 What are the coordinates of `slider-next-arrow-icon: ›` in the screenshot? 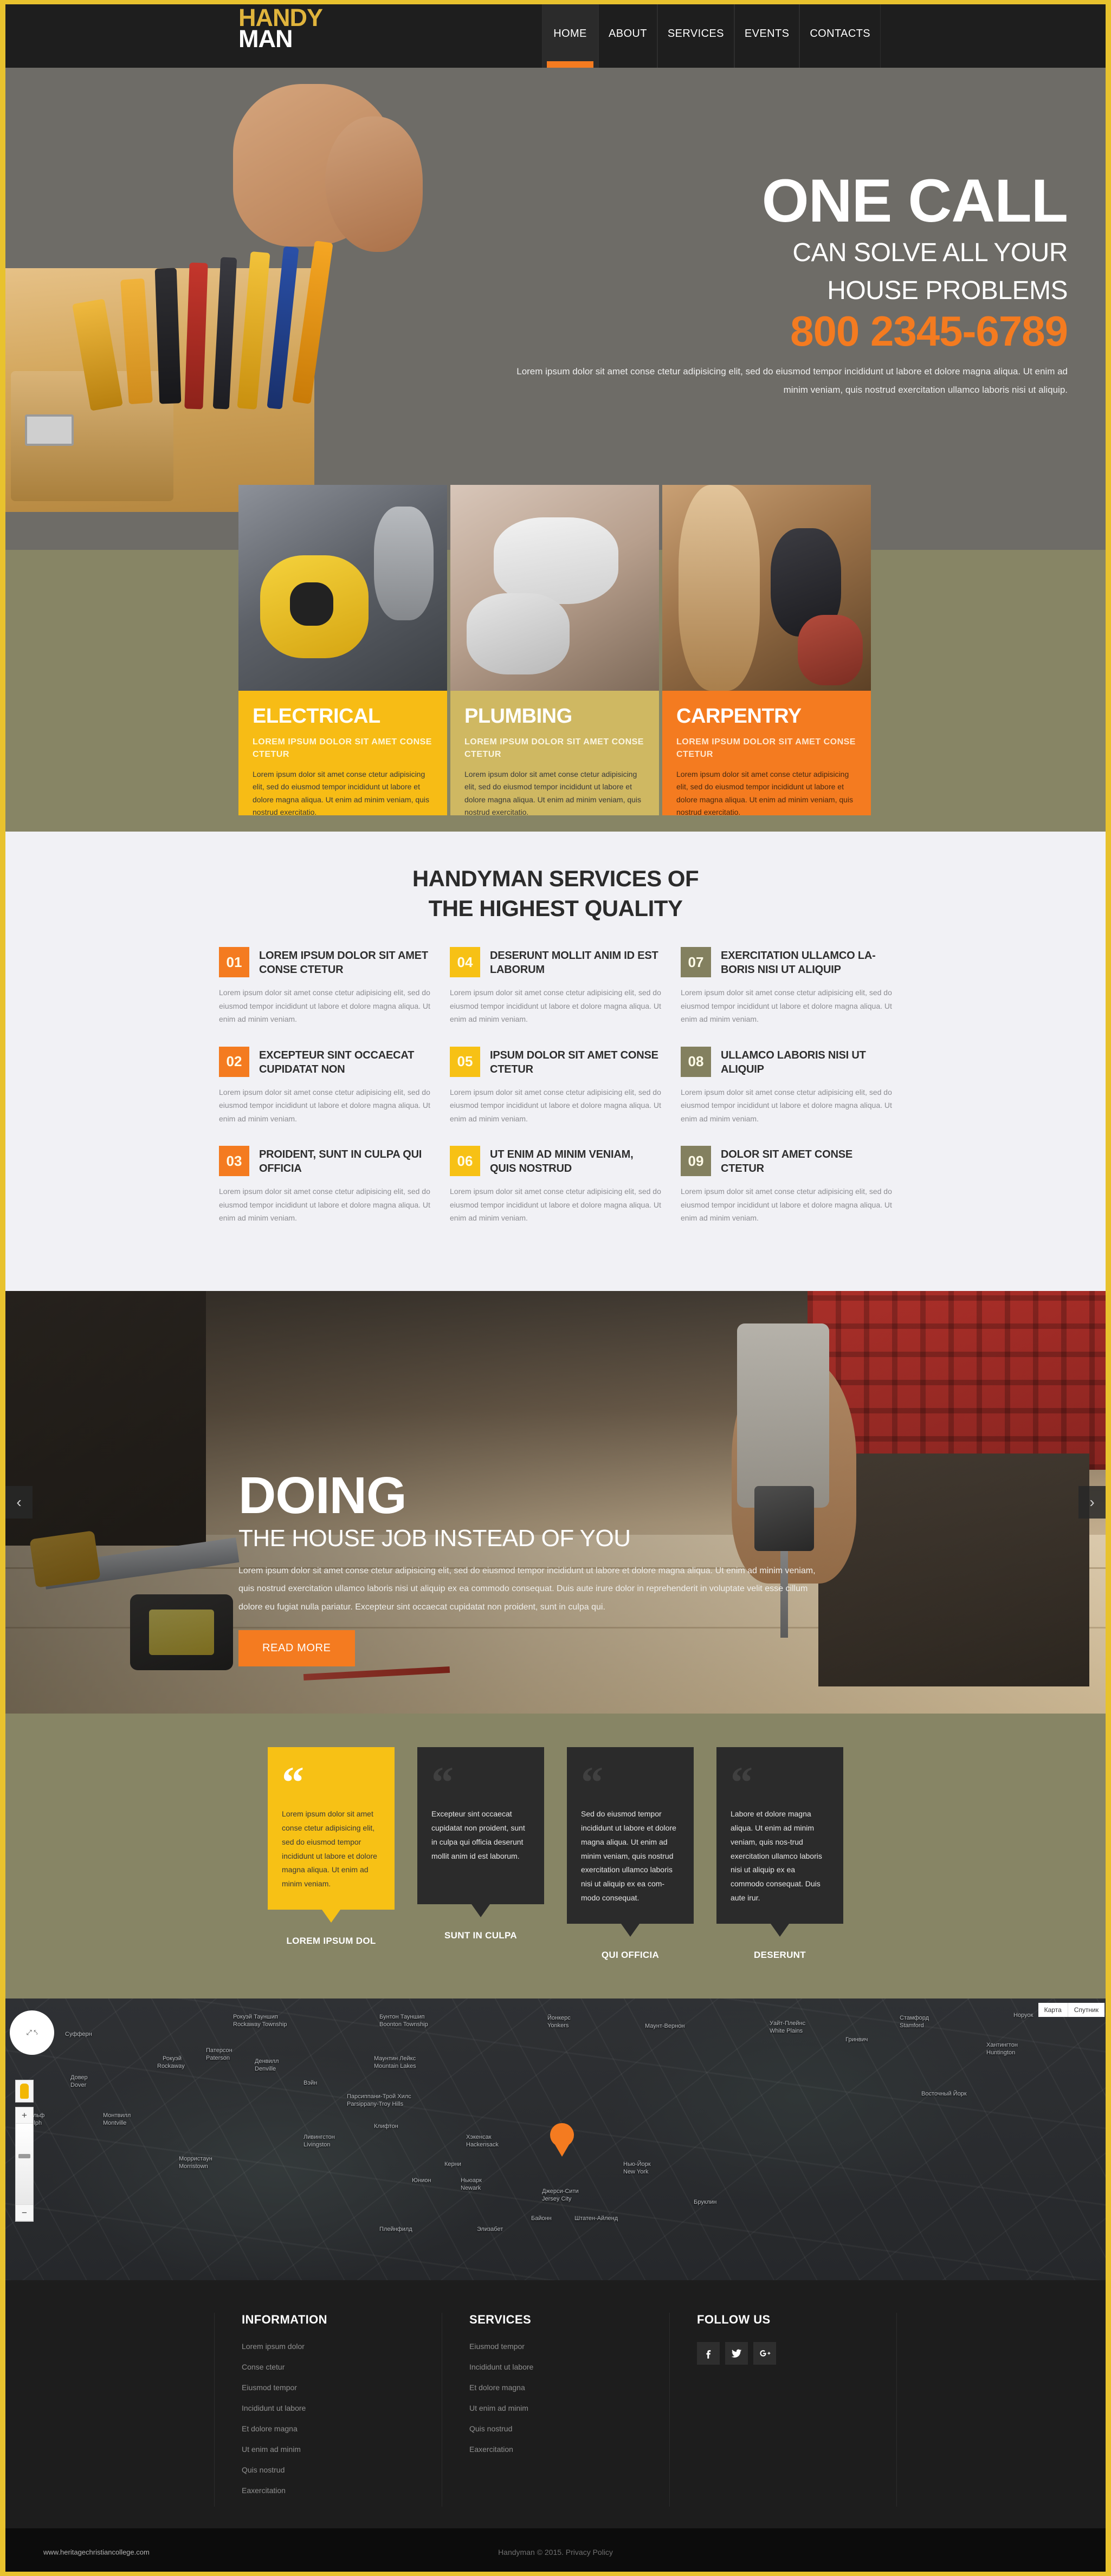 It's located at (1092, 1502).